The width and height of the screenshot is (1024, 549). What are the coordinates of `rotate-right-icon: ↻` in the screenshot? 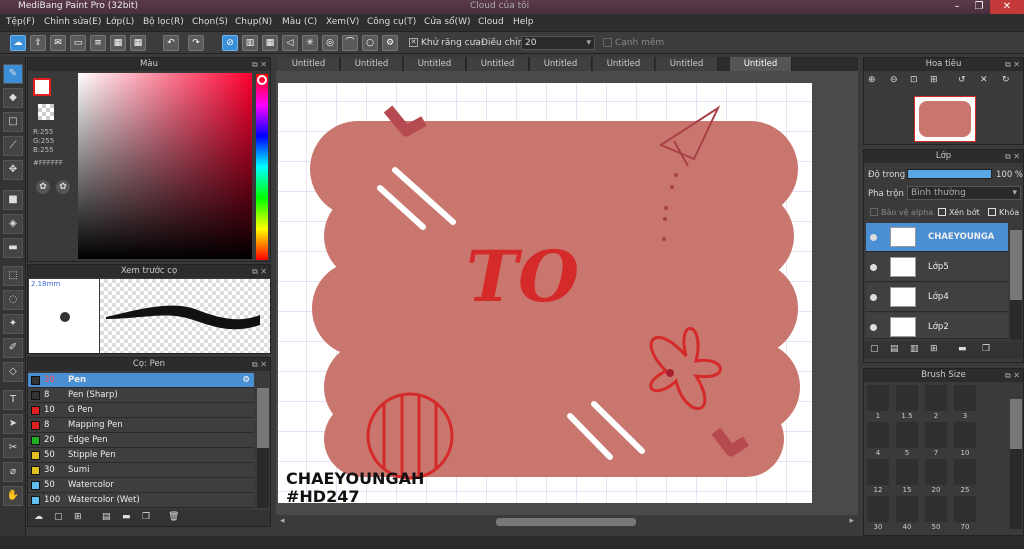 It's located at (1006, 80).